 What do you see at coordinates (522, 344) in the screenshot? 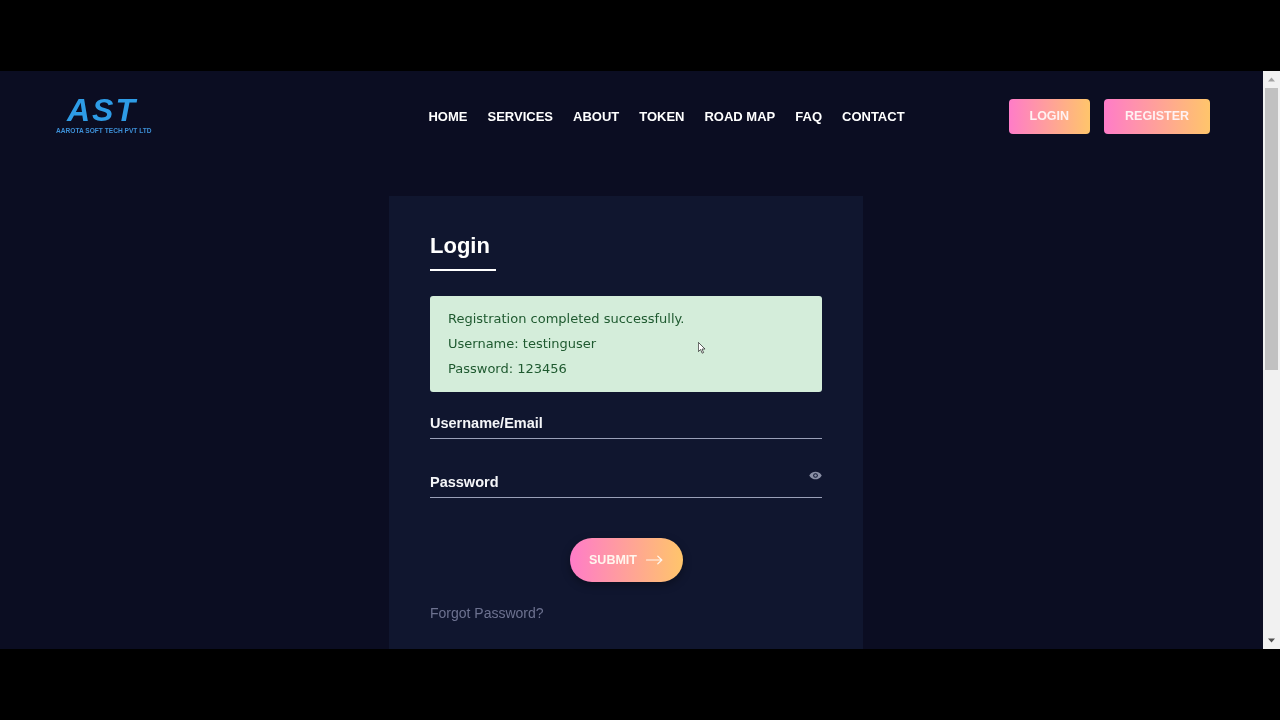
I see `alert-text: Username: testinguser` at bounding box center [522, 344].